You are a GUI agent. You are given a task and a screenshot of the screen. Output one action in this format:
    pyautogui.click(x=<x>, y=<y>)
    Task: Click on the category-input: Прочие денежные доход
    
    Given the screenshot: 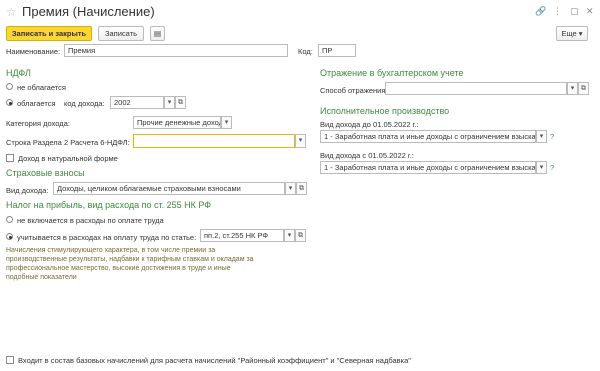 What is the action you would take?
    pyautogui.click(x=177, y=122)
    